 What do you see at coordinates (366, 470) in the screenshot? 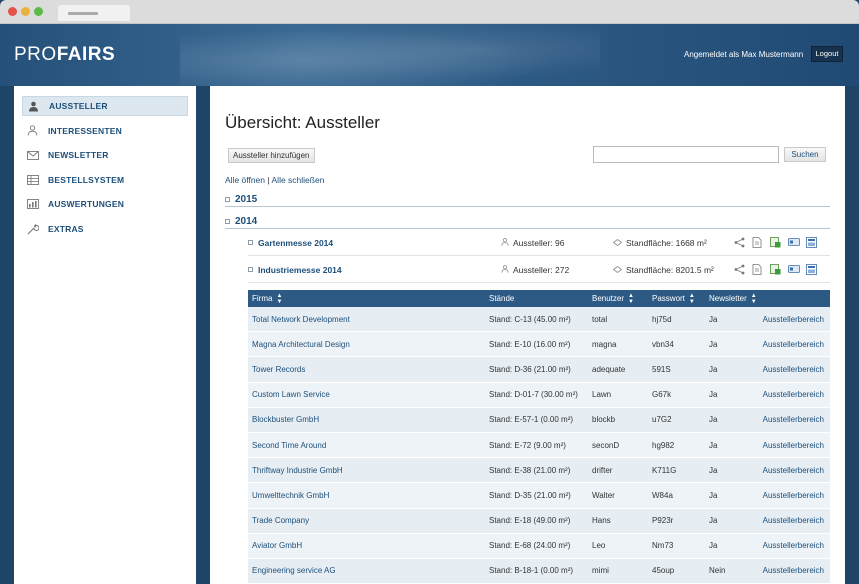
I see `company-cell: Thriftway Industrie GmbH` at bounding box center [366, 470].